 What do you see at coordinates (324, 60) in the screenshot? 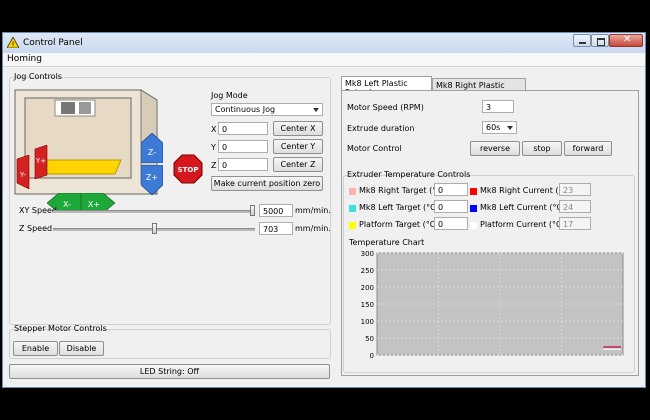
I see `menu-bar: Homing` at bounding box center [324, 60].